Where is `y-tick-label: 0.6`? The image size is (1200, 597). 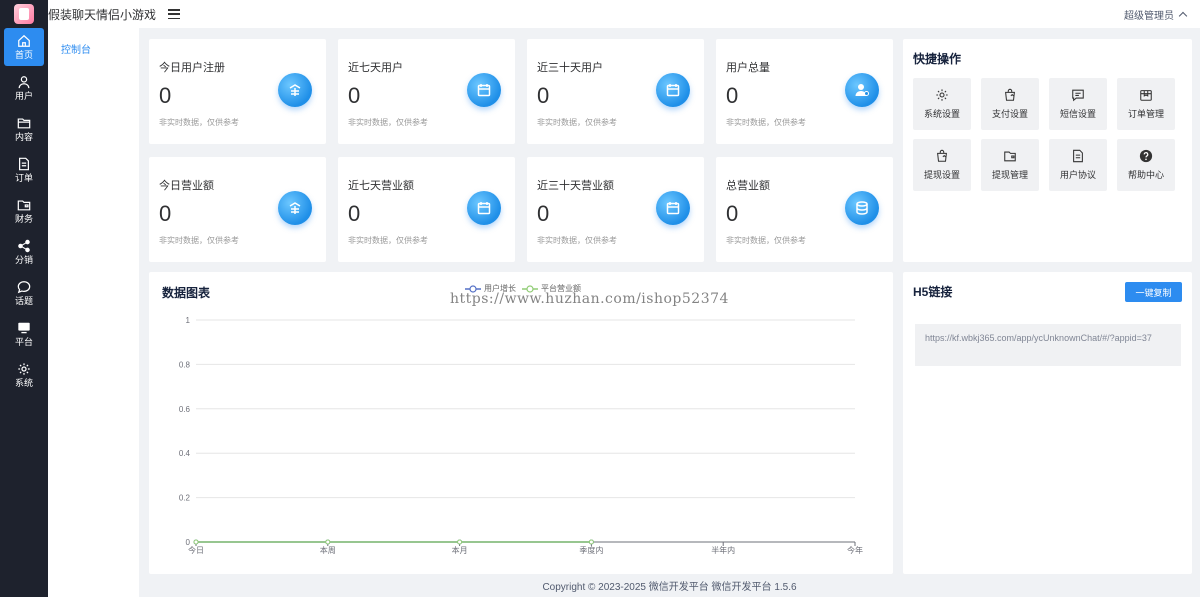 y-tick-label: 0.6 is located at coordinates (185, 409).